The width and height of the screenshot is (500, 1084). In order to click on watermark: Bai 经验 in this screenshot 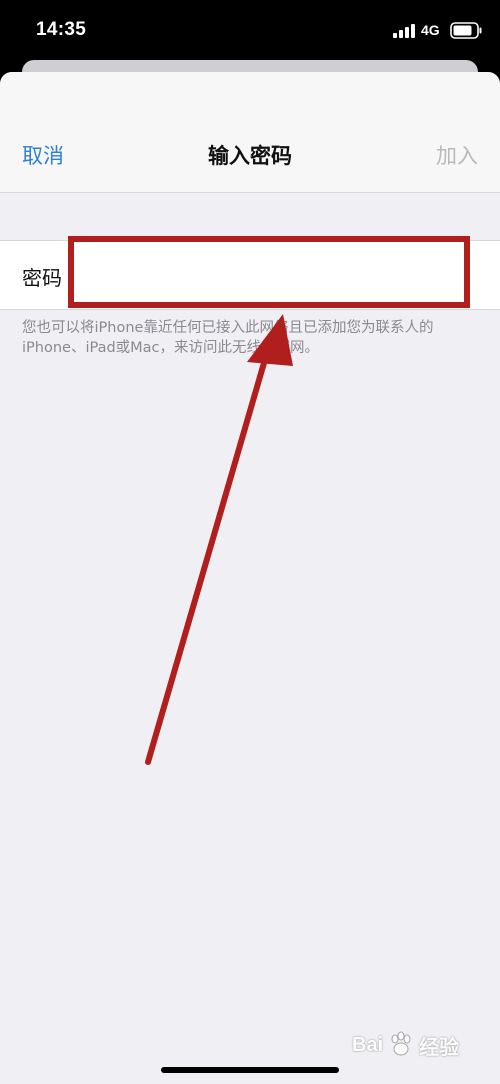, I will do `click(417, 1045)`.